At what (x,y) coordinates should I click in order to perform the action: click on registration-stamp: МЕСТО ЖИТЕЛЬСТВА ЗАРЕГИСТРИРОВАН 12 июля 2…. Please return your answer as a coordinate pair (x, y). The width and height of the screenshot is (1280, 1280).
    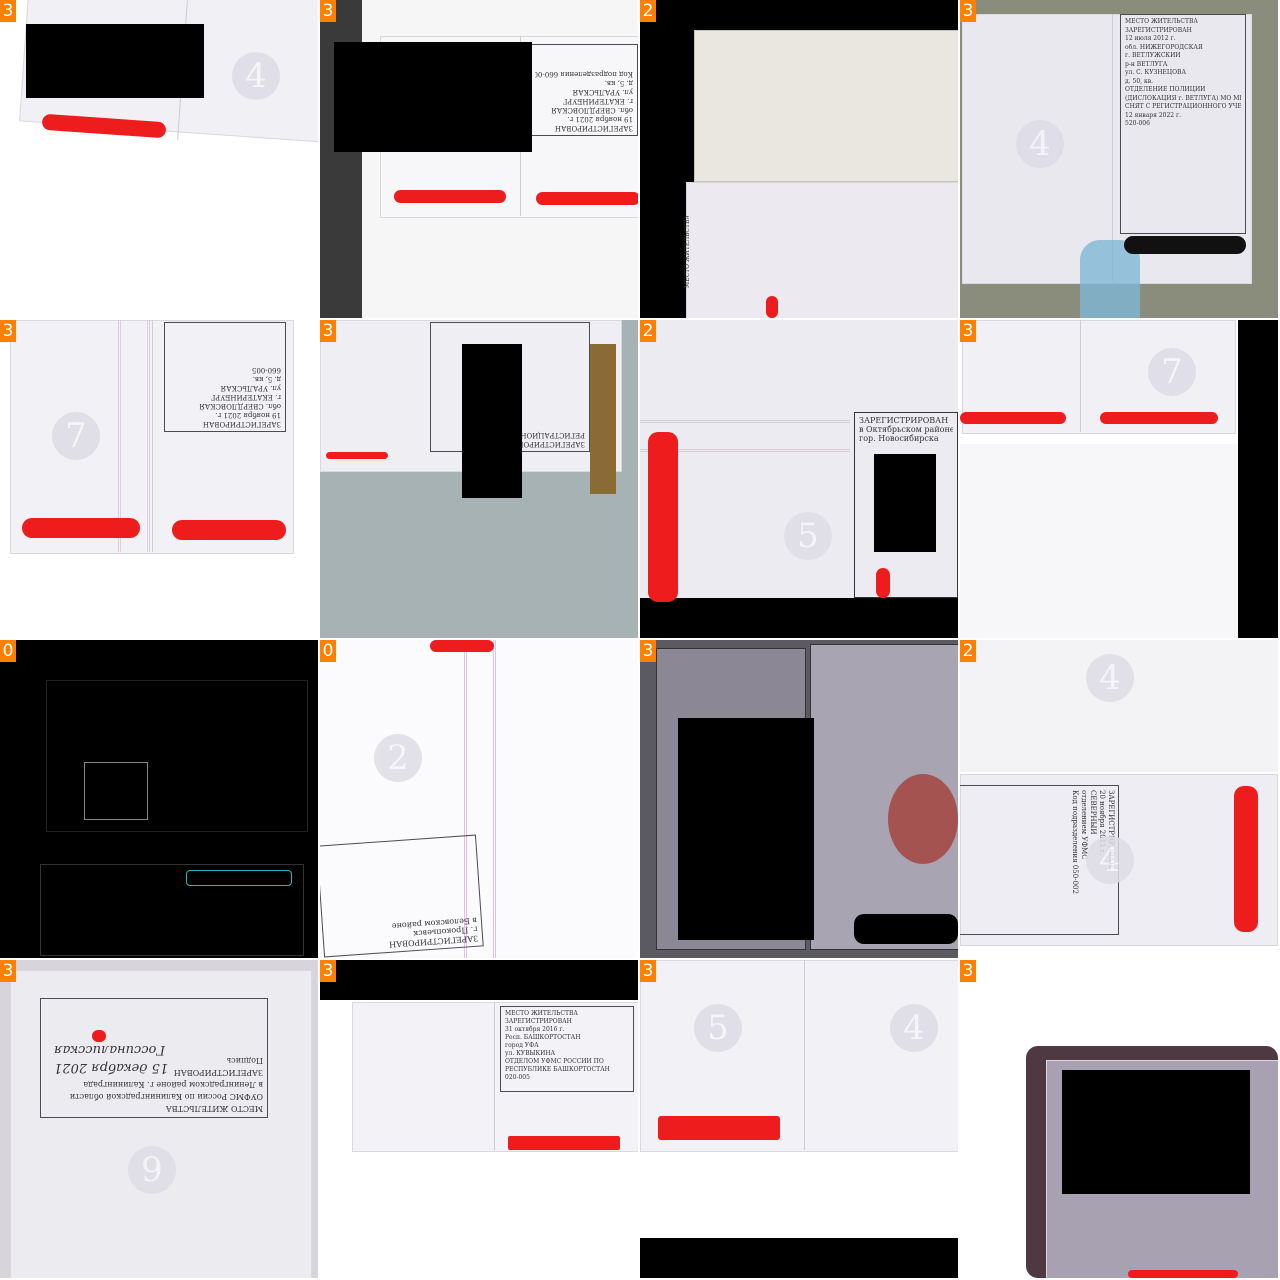
    Looking at the image, I should click on (1183, 124).